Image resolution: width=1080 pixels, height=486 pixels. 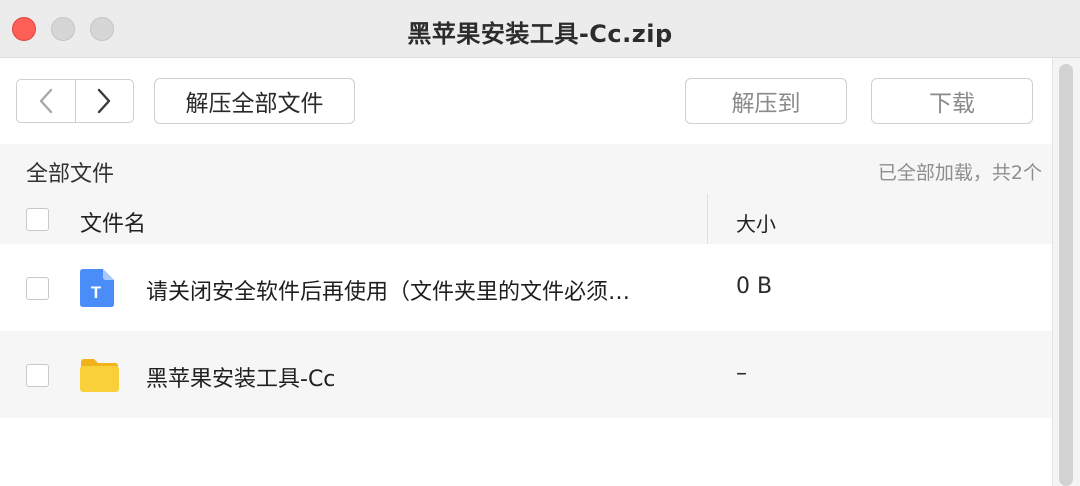 I want to click on breadcrumb: 全部文件 已全部加载，共2个, so click(x=526, y=169).